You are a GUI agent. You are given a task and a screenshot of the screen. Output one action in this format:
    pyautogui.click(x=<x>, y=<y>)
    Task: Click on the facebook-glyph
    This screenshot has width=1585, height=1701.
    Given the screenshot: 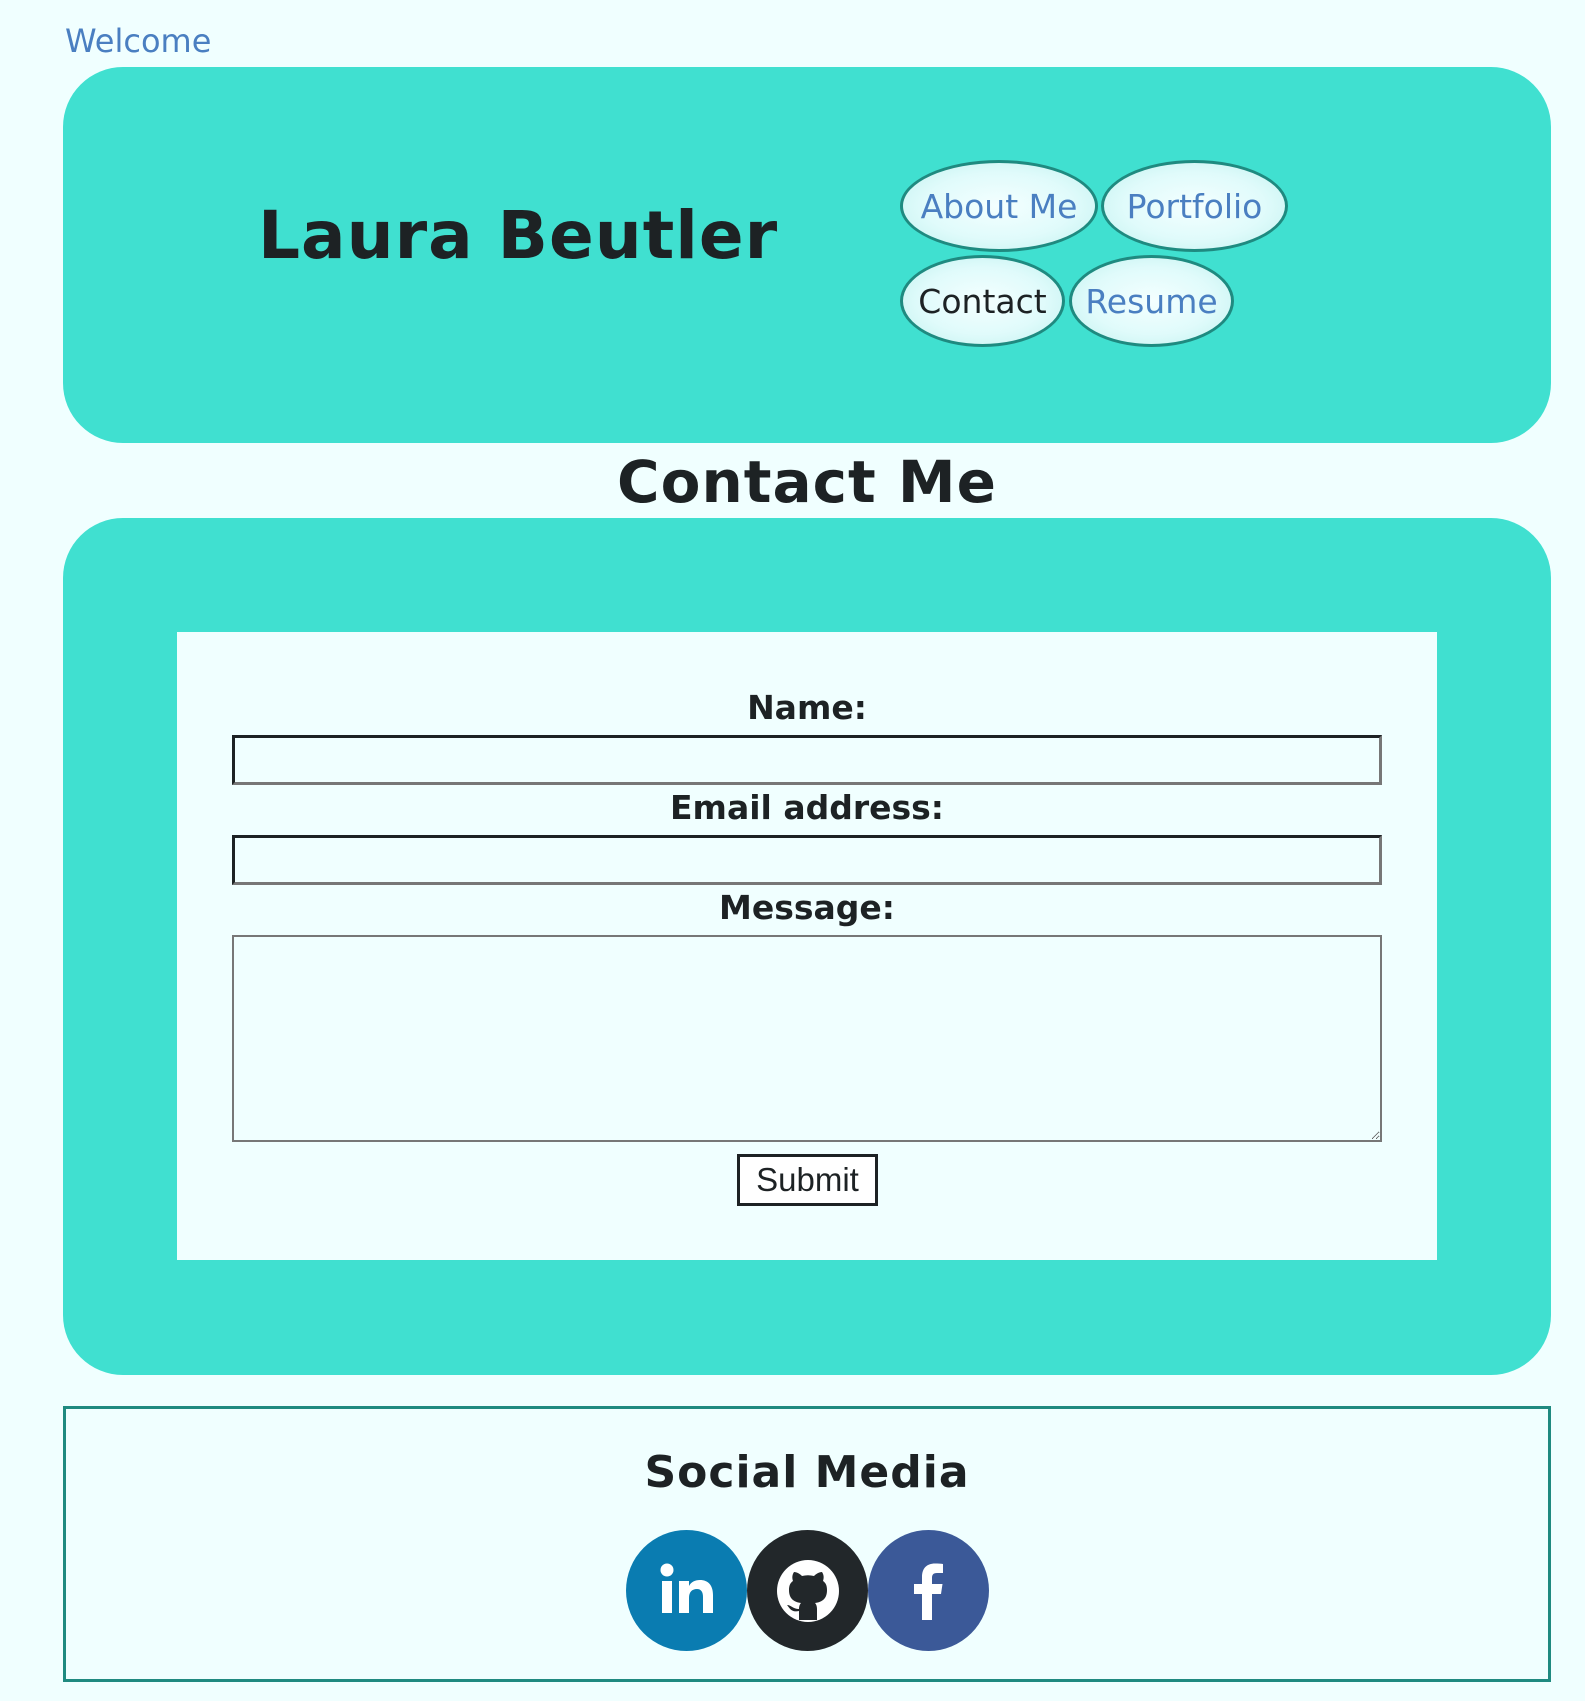 What is the action you would take?
    pyautogui.click(x=928, y=1591)
    